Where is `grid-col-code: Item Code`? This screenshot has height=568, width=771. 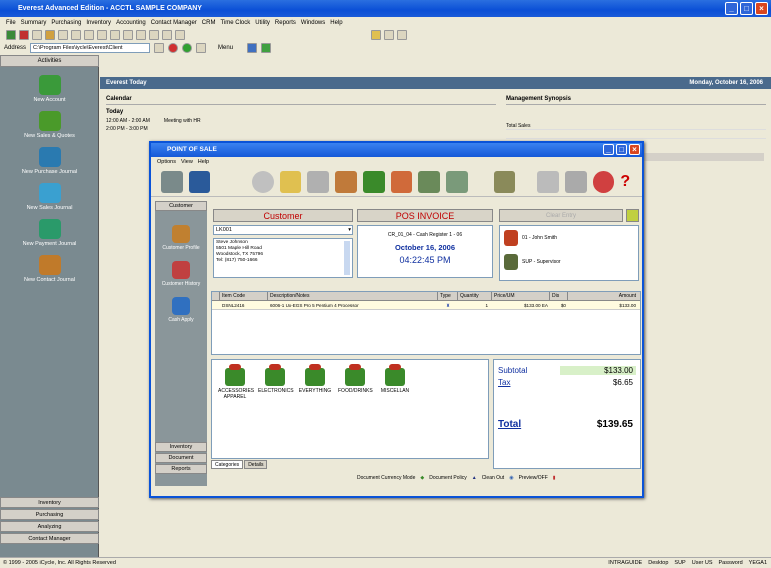
grid-col-code: Item Code is located at coordinates (244, 296).